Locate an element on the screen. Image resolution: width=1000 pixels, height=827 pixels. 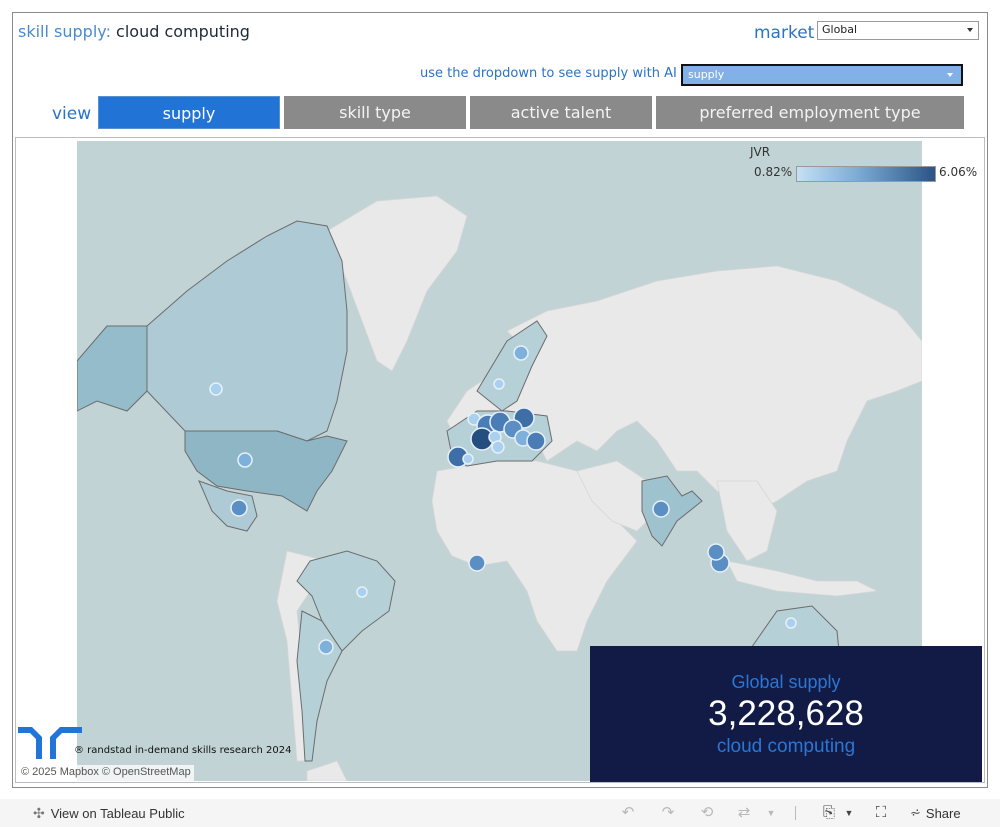
download-dropdown-icon: ▼ is located at coordinates (849, 813).